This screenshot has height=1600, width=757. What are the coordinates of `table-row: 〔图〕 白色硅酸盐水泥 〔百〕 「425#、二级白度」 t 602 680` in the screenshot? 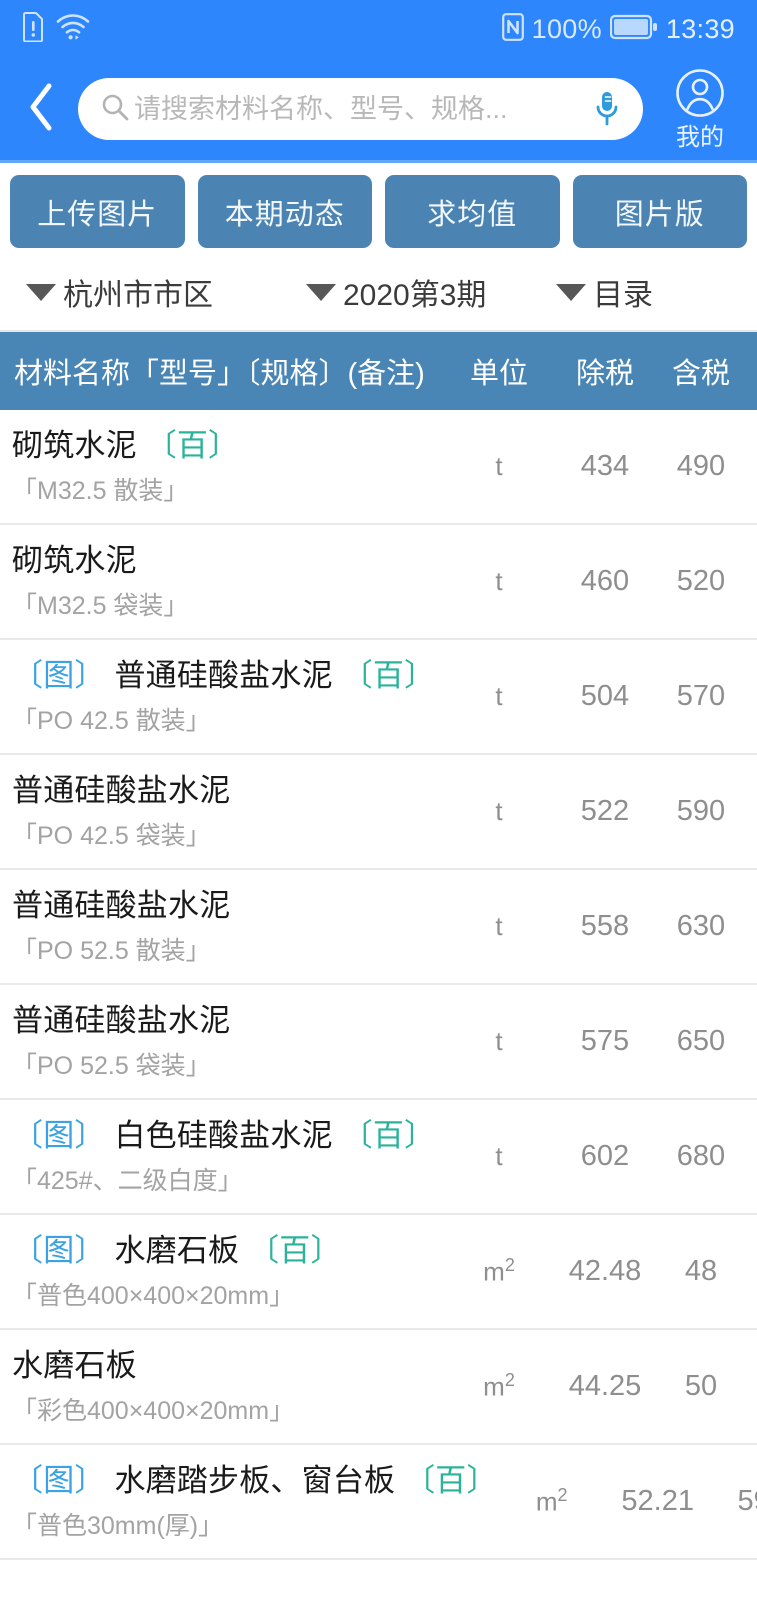 It's located at (378, 1157).